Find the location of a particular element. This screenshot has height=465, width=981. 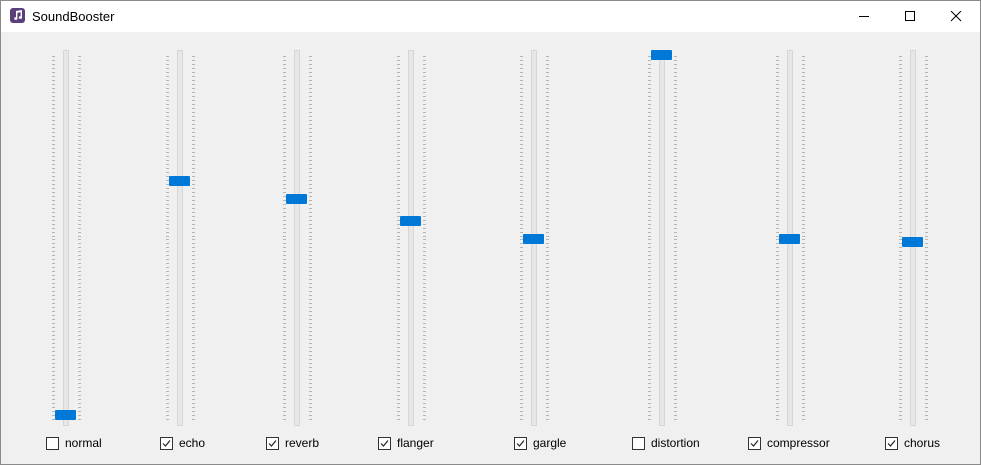

checkbox-label: flanger is located at coordinates (415, 443).